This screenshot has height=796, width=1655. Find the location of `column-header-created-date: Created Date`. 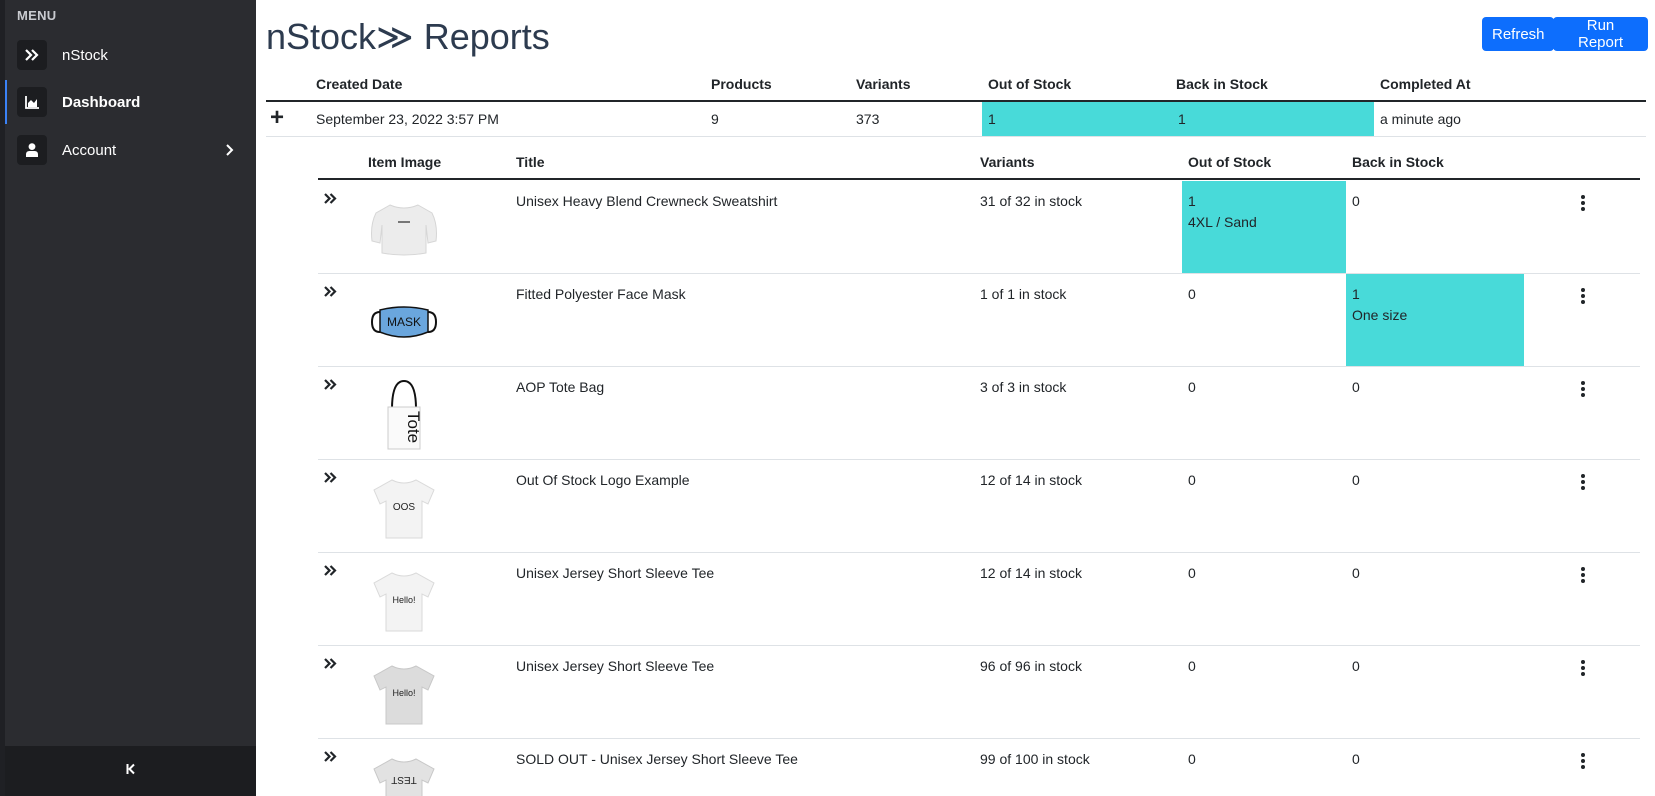

column-header-created-date: Created Date is located at coordinates (359, 84).